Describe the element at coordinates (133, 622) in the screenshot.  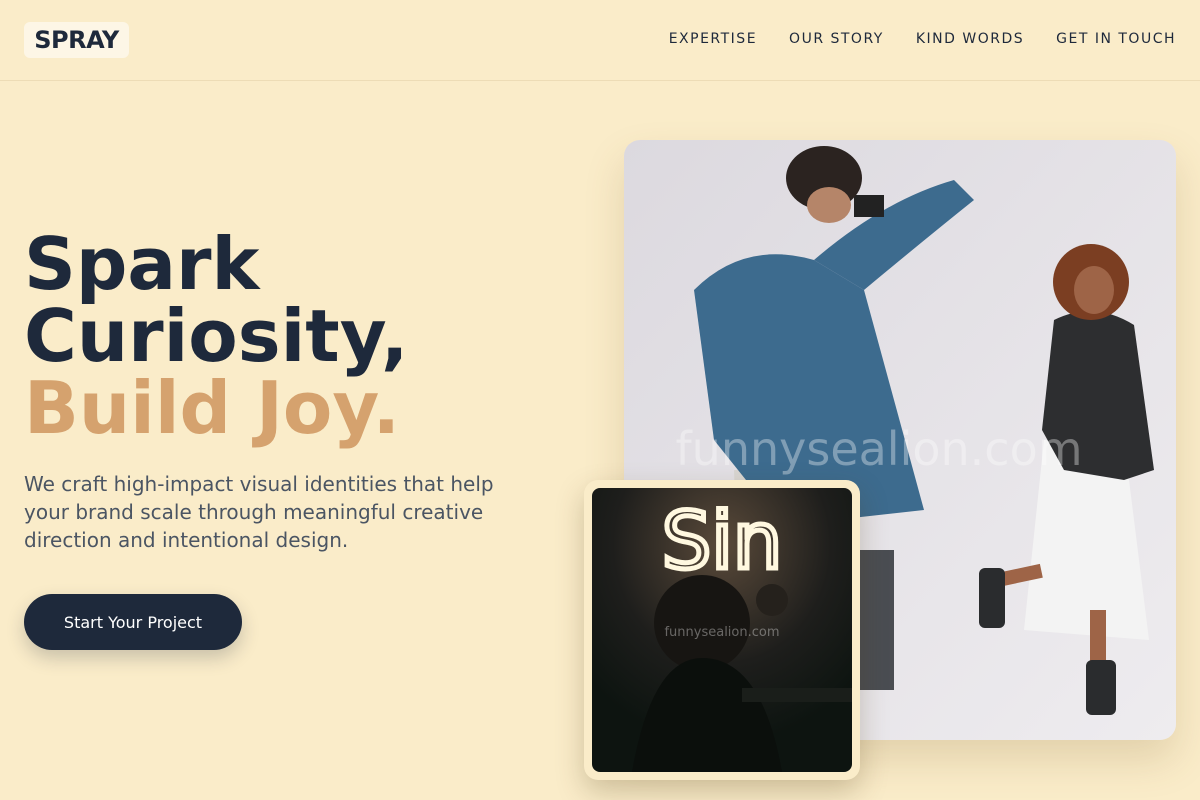
I see `start-project-button: Start Your Project` at that location.